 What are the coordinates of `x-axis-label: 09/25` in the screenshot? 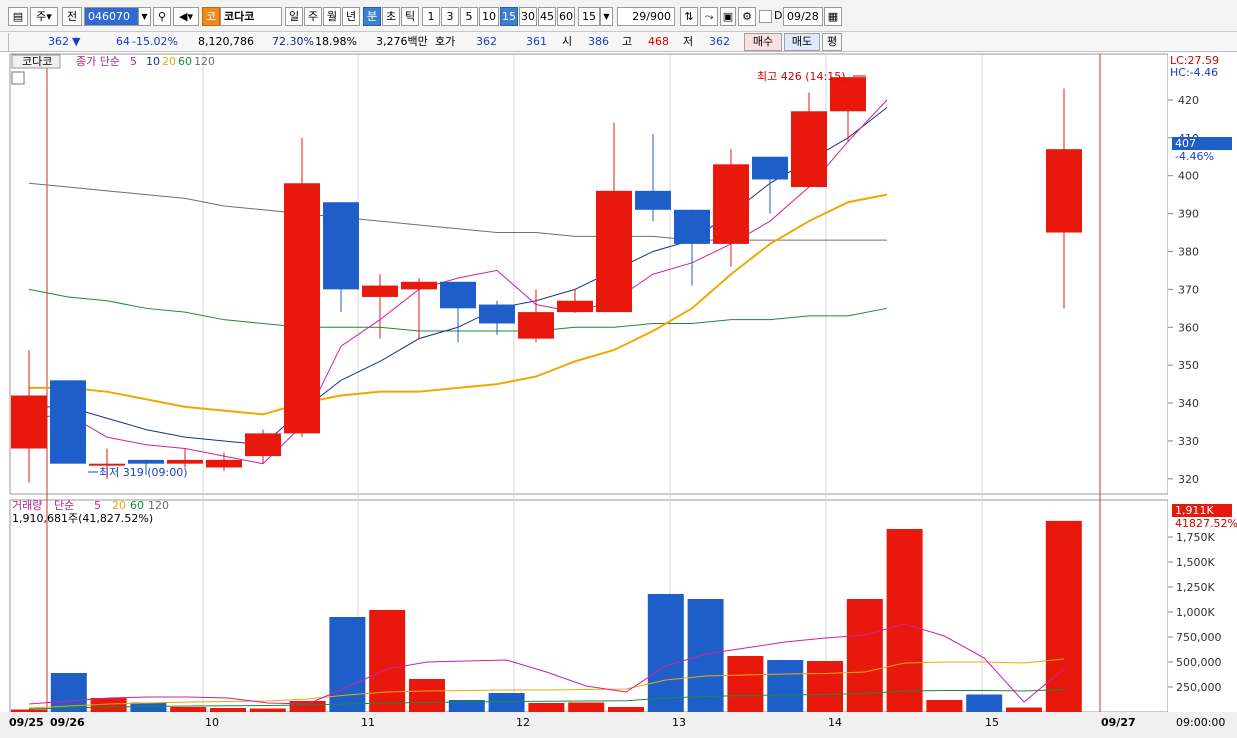 It's located at (26, 722).